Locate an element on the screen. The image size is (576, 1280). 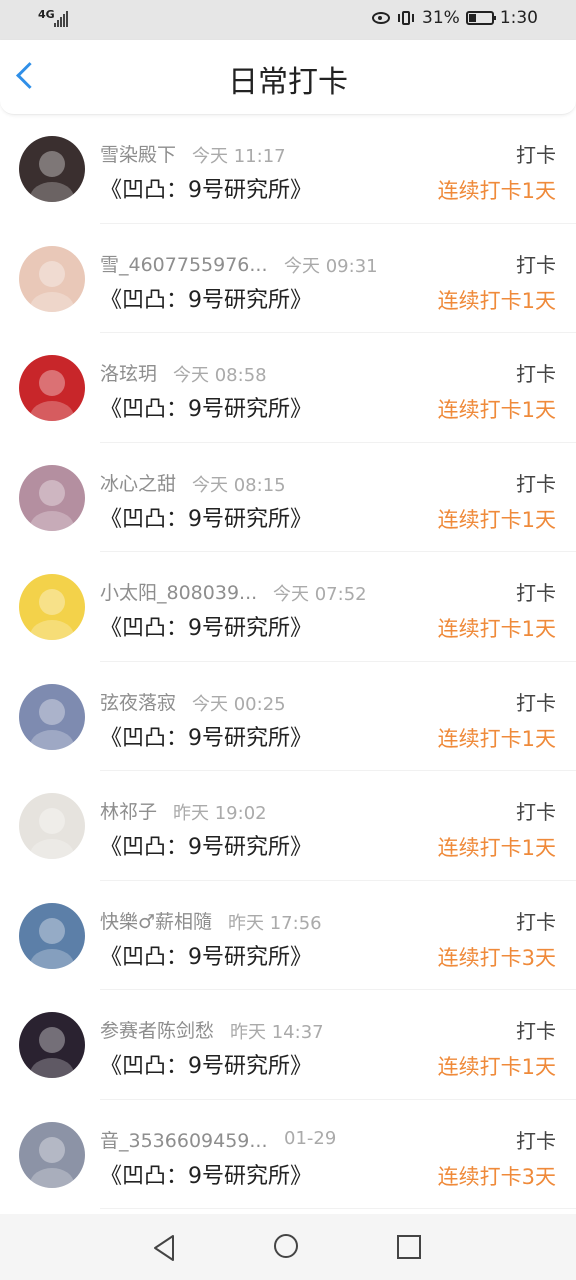
list-item: 参赛者陈剑愁 昨天 14:37 打卡《凹凸：9号研究所》 连续打卡1天 is located at coordinates (288, 1045).